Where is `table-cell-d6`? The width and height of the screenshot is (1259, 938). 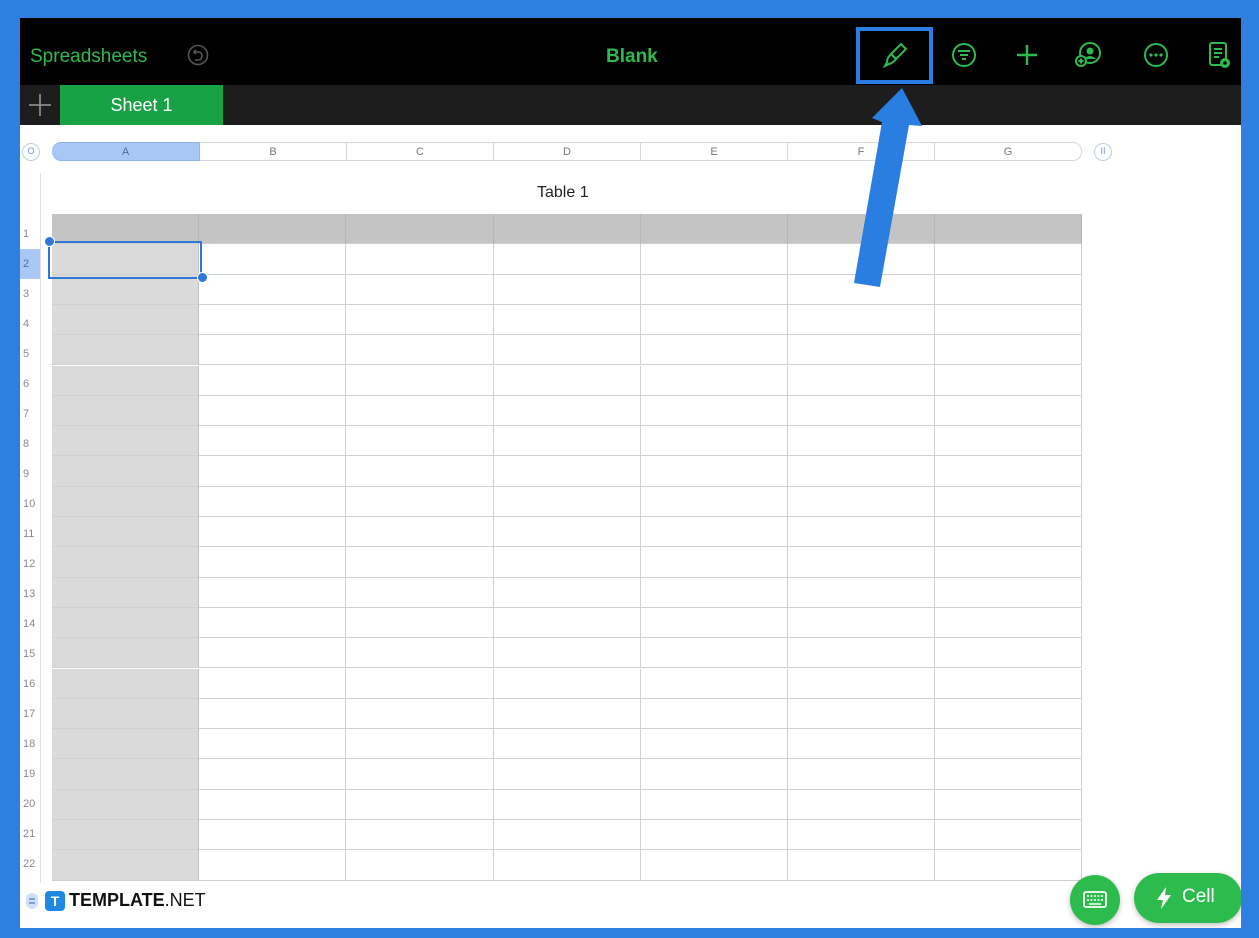 table-cell-d6 is located at coordinates (567, 380).